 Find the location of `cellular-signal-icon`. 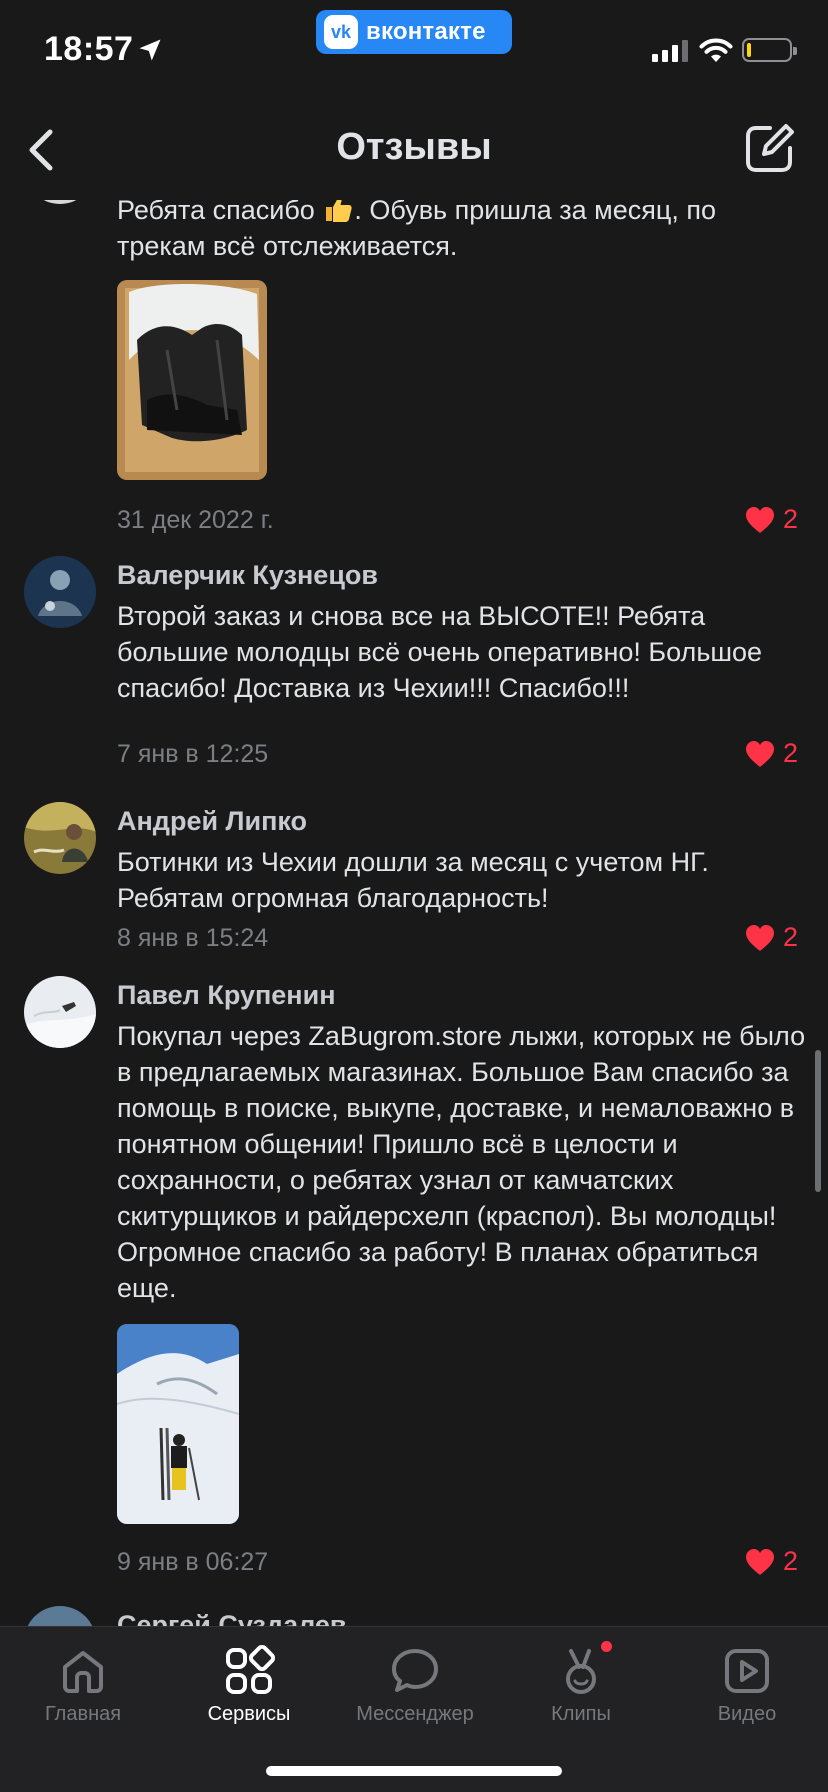

cellular-signal-icon is located at coordinates (670, 51).